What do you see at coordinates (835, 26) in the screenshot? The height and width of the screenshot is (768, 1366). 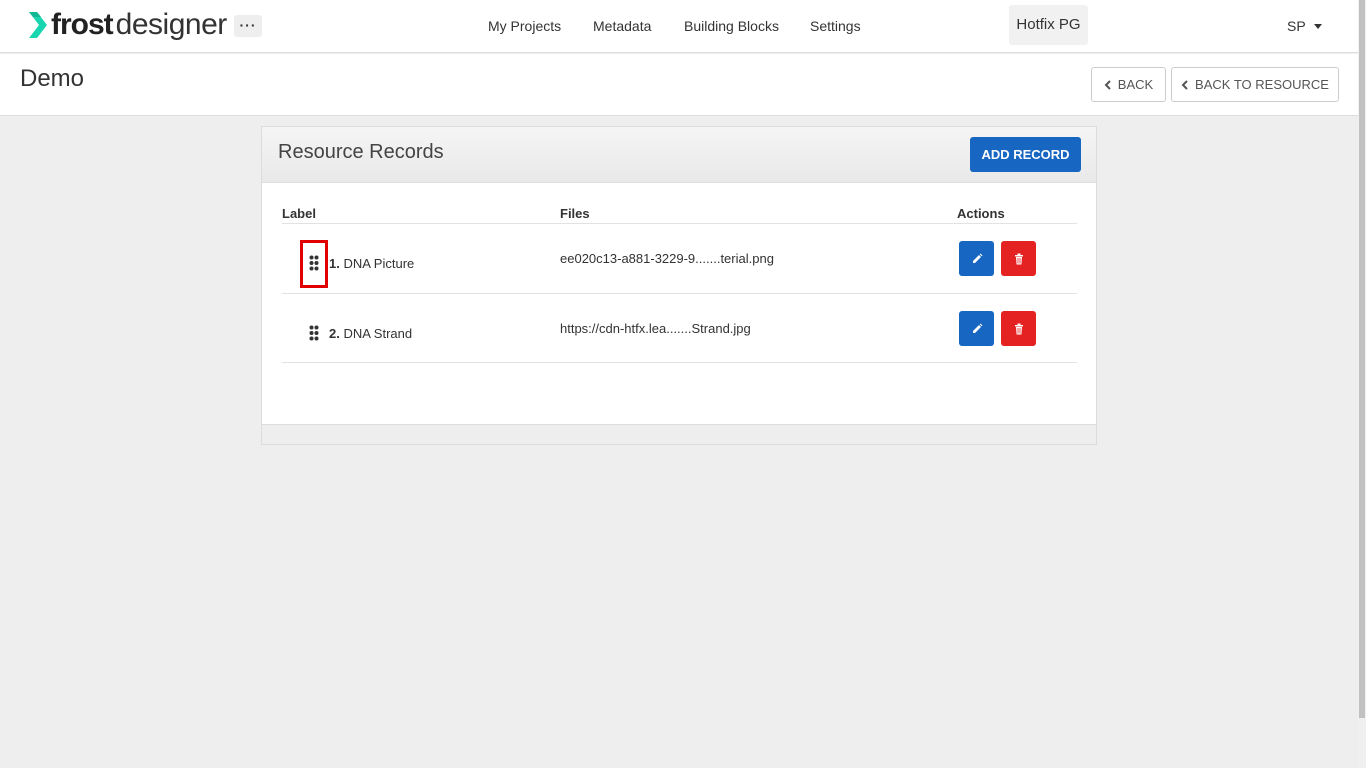 I see `nav-settings: Settings` at bounding box center [835, 26].